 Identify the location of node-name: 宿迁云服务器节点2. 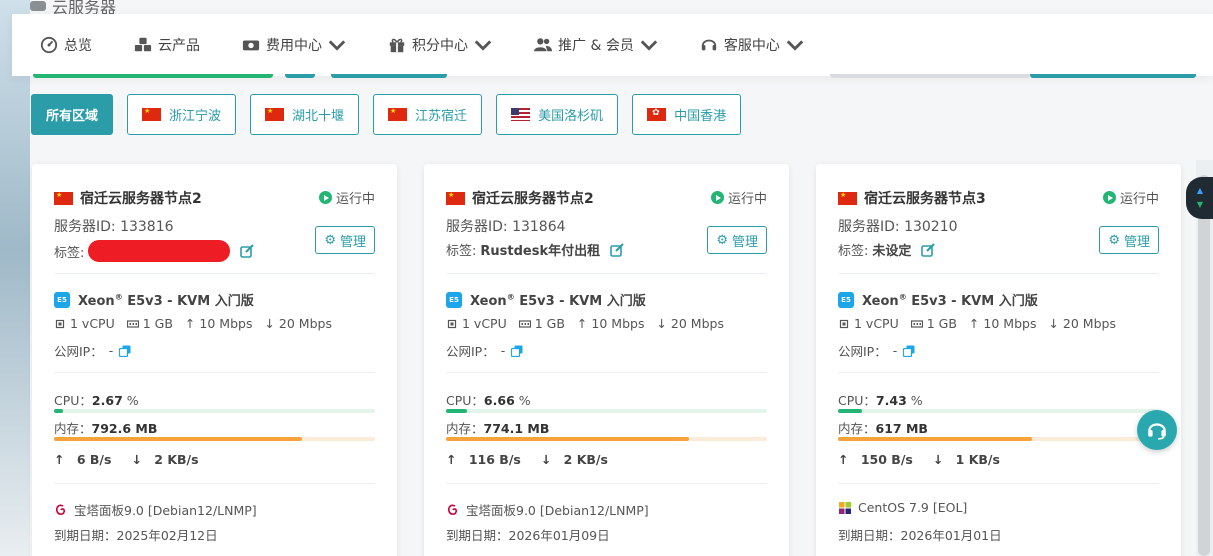
(128, 198).